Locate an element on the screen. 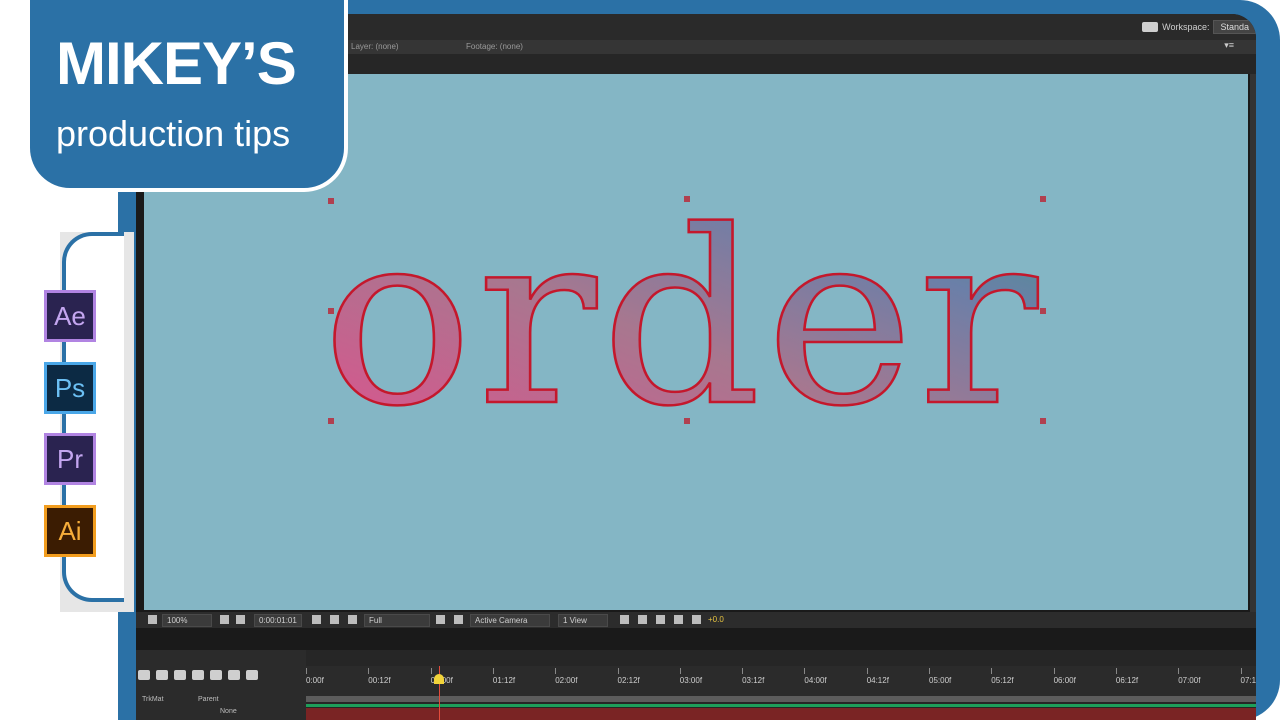 The image size is (1280, 720). current-time: 0:00:01:01 is located at coordinates (278, 620).